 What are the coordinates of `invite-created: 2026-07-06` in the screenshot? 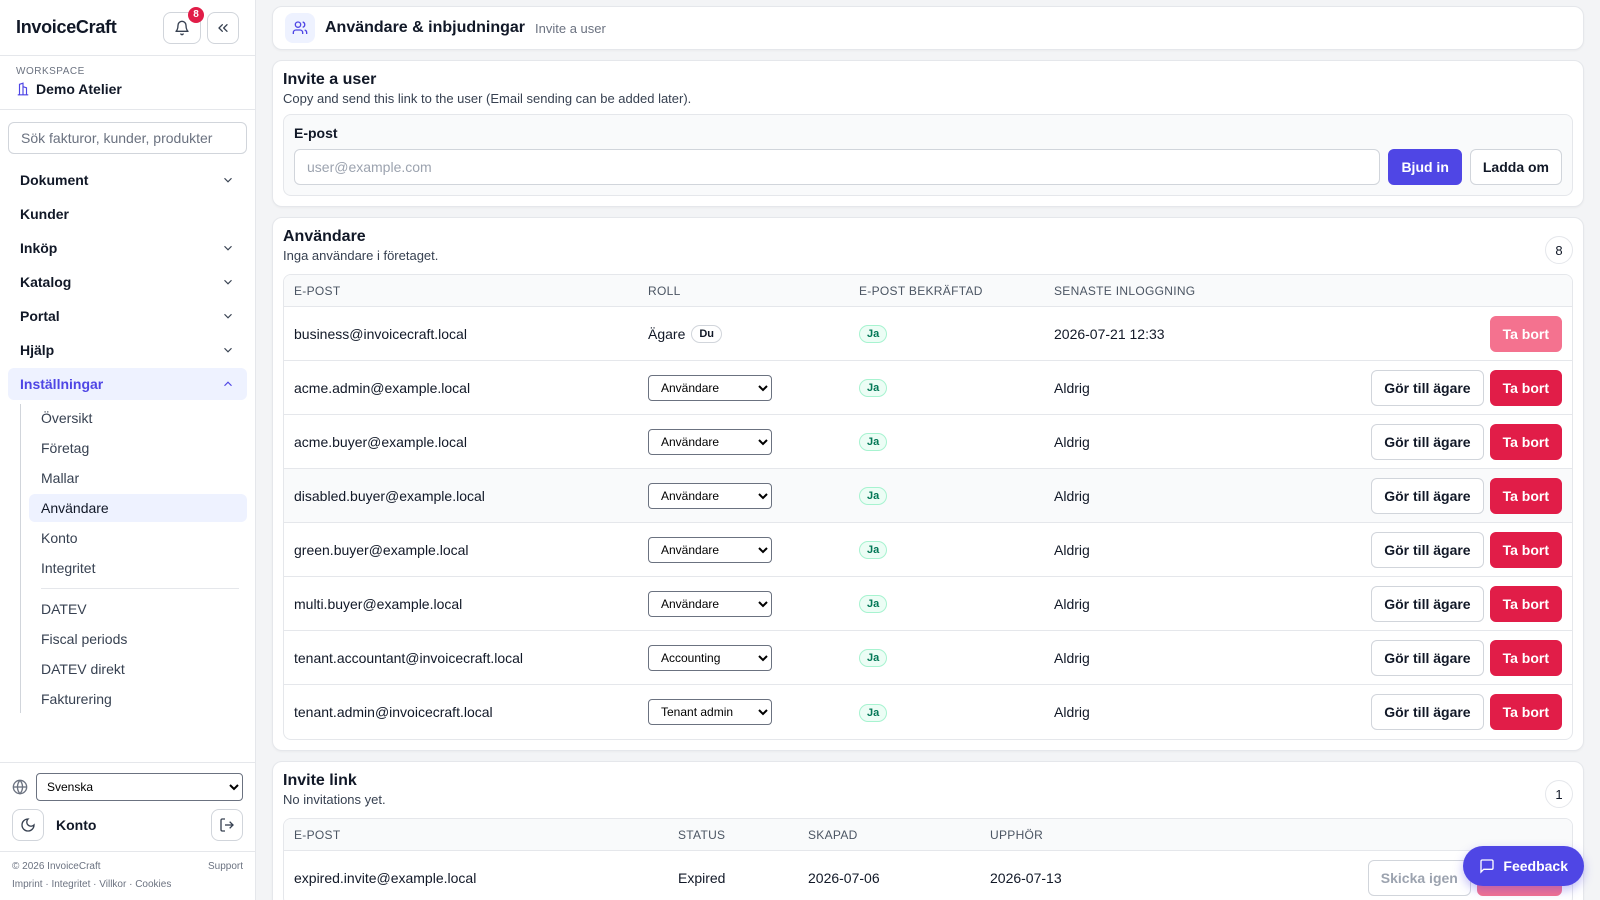 It's located at (844, 878).